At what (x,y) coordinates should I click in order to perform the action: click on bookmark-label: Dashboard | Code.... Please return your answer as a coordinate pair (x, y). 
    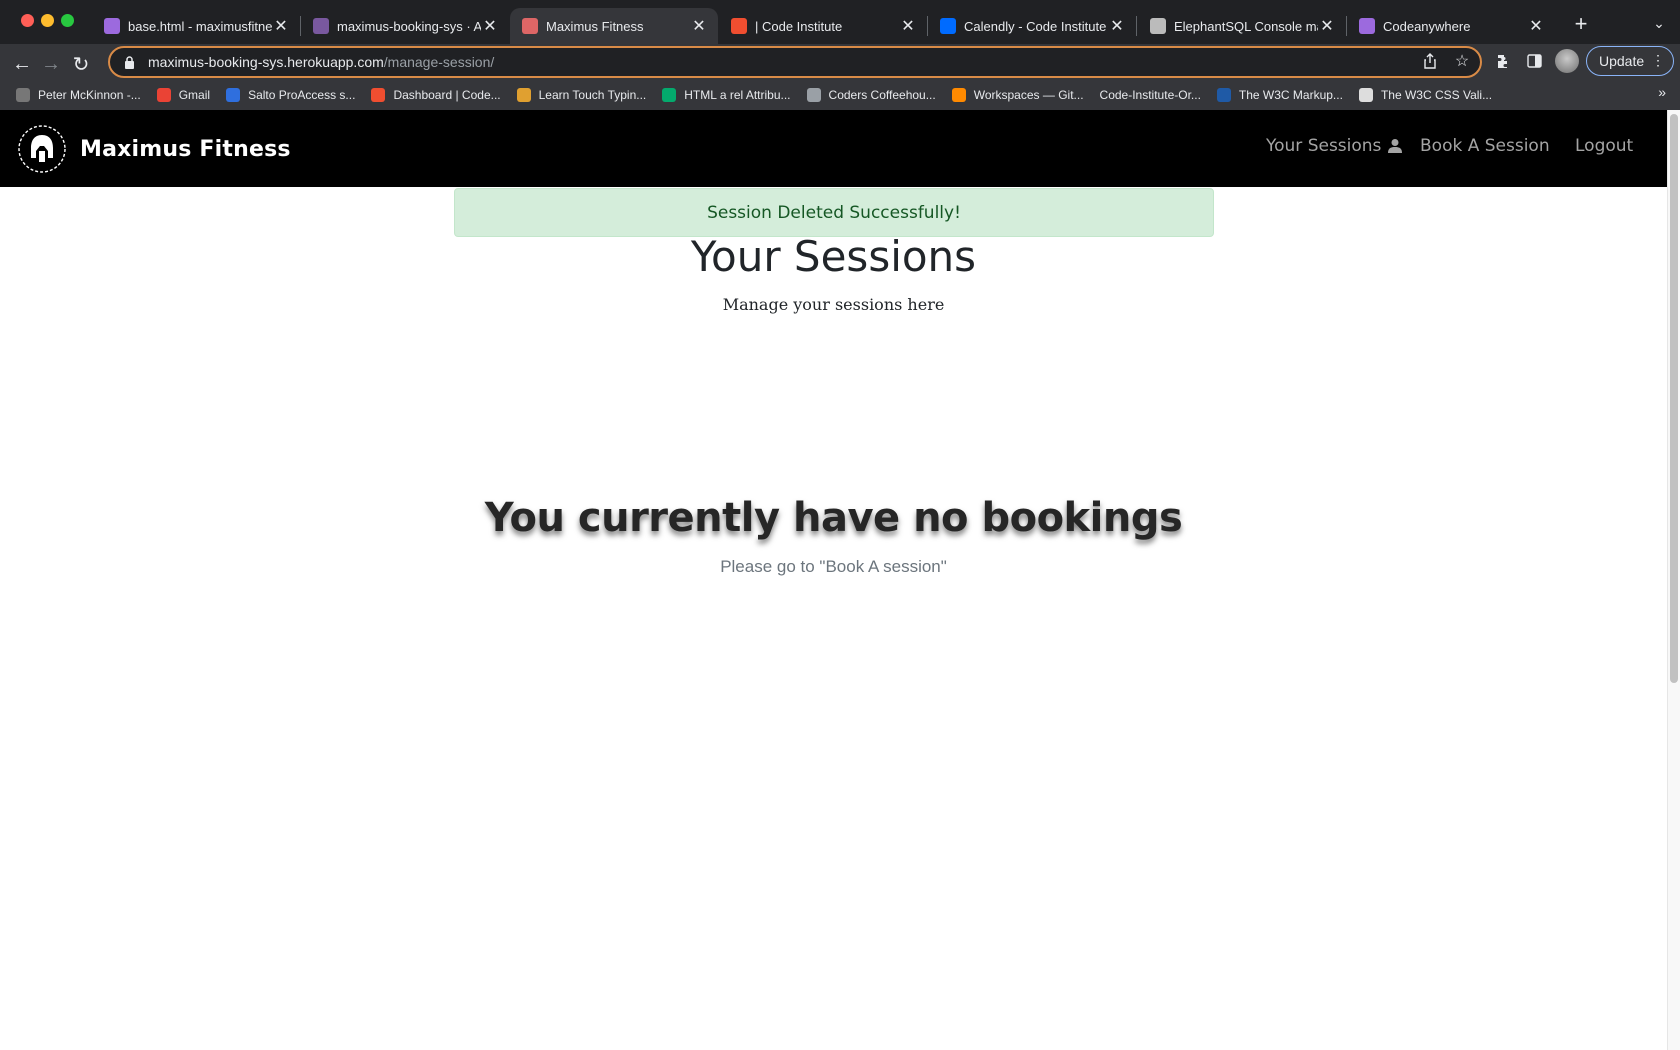
    Looking at the image, I should click on (447, 95).